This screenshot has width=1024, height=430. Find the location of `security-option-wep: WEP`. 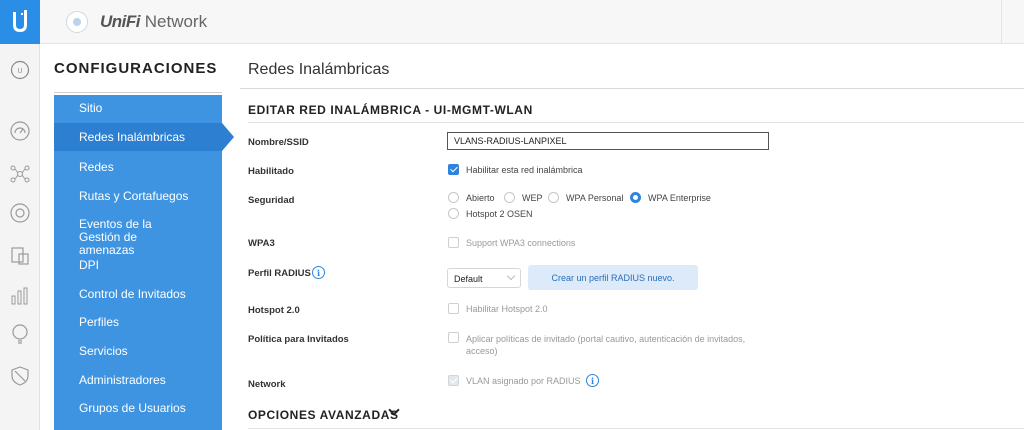

security-option-wep: WEP is located at coordinates (532, 198).